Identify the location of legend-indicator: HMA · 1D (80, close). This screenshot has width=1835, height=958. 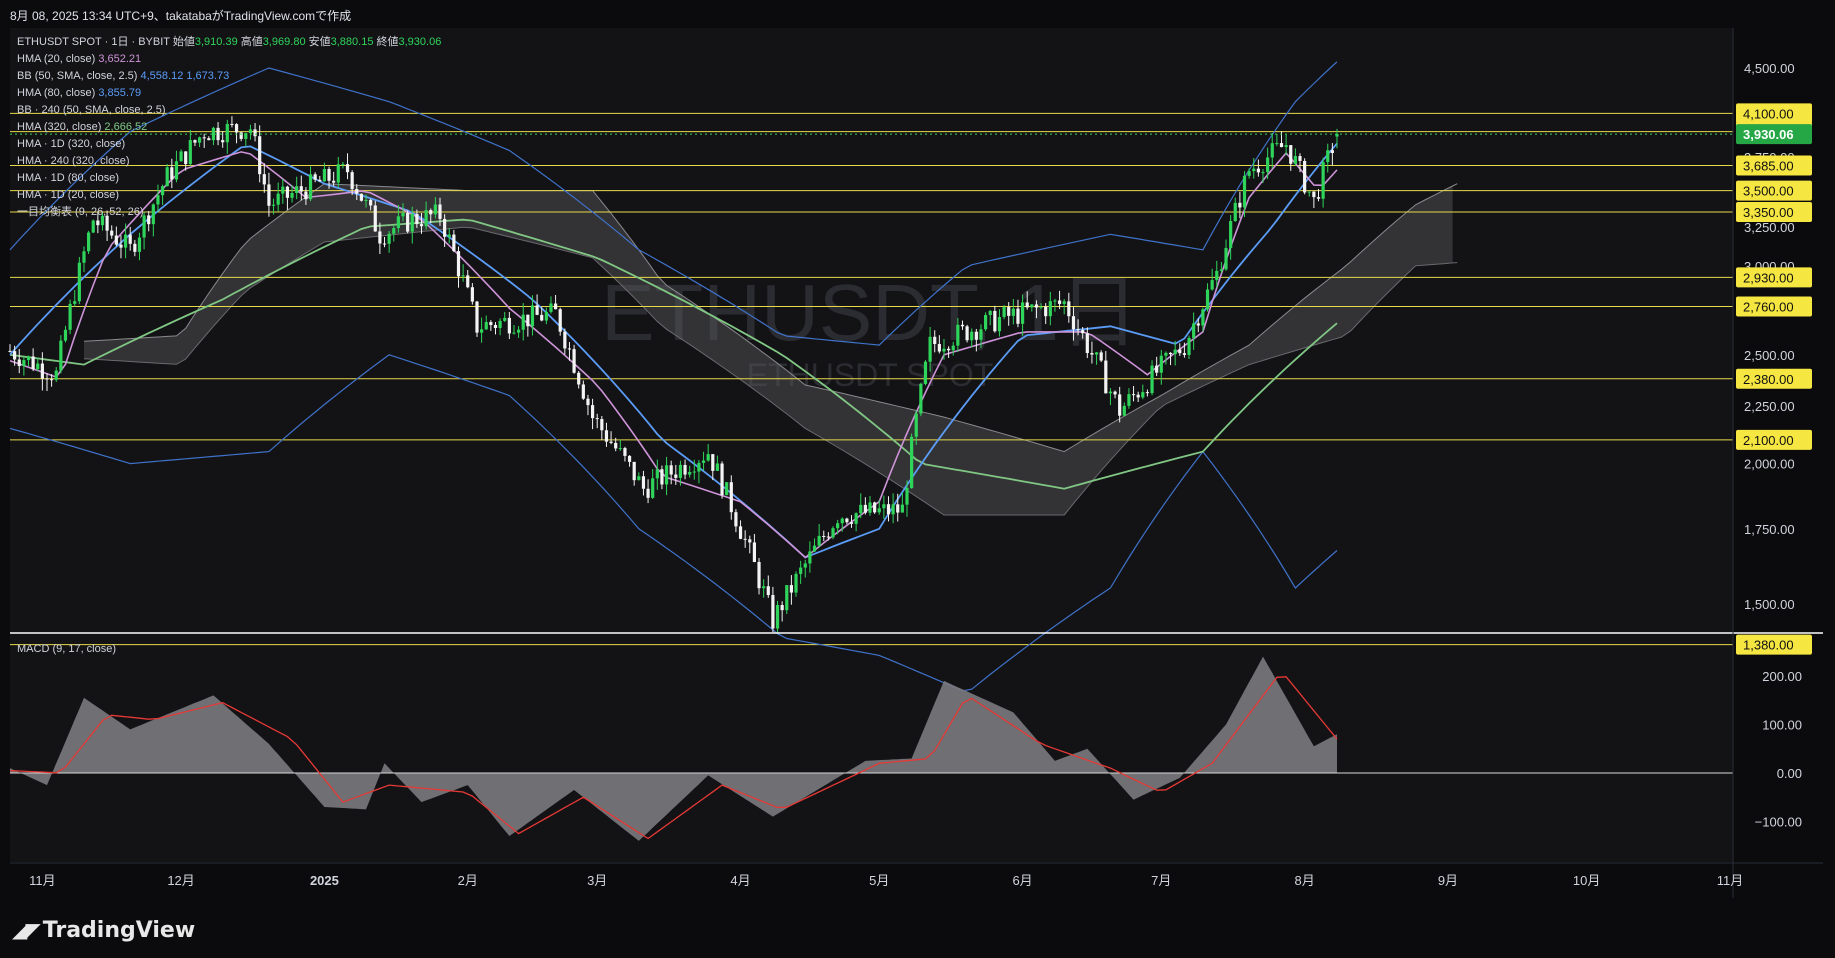
(68, 178).